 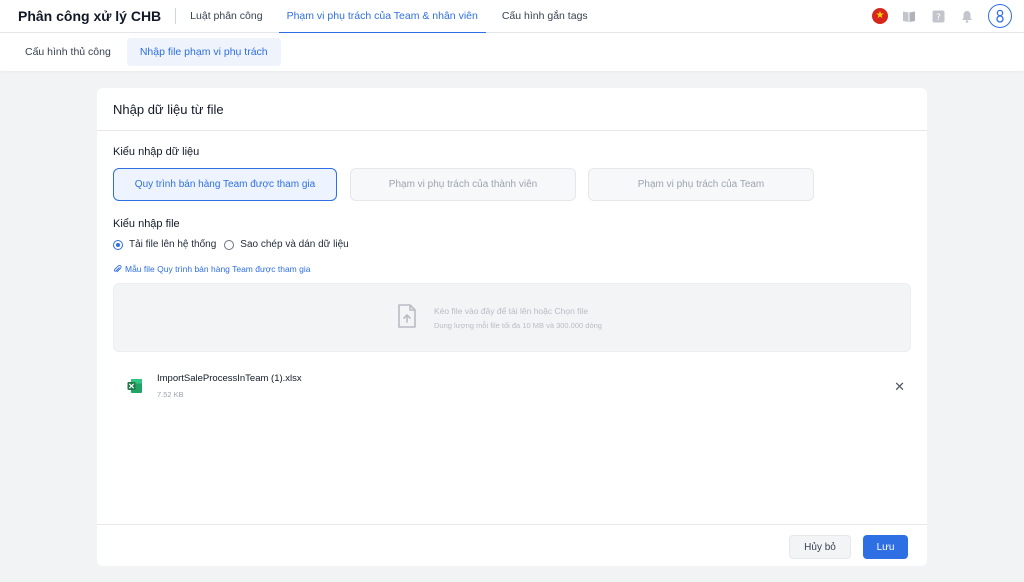 What do you see at coordinates (382, 17) in the screenshot?
I see `tab-team-scope: Phạm vi phụ trách của Team & nhân viên` at bounding box center [382, 17].